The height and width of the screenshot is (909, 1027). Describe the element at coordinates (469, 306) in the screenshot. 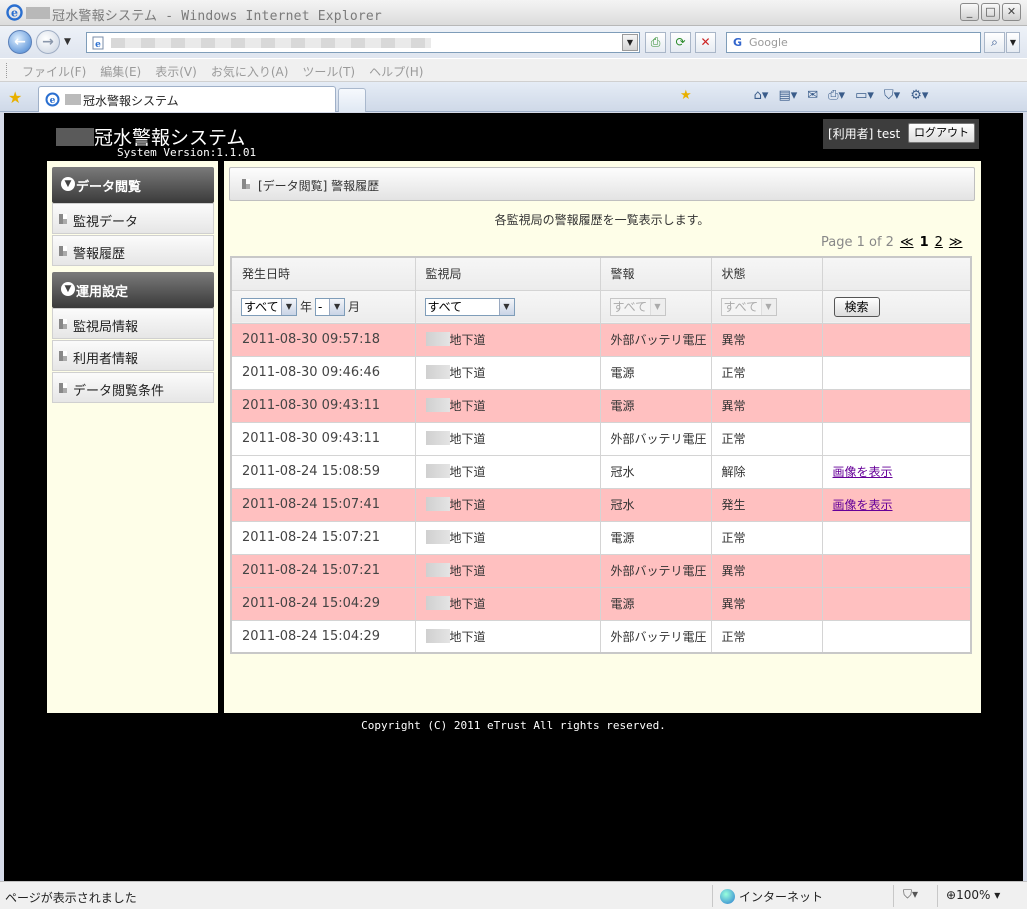

I see `station-select: すべて ▼` at that location.